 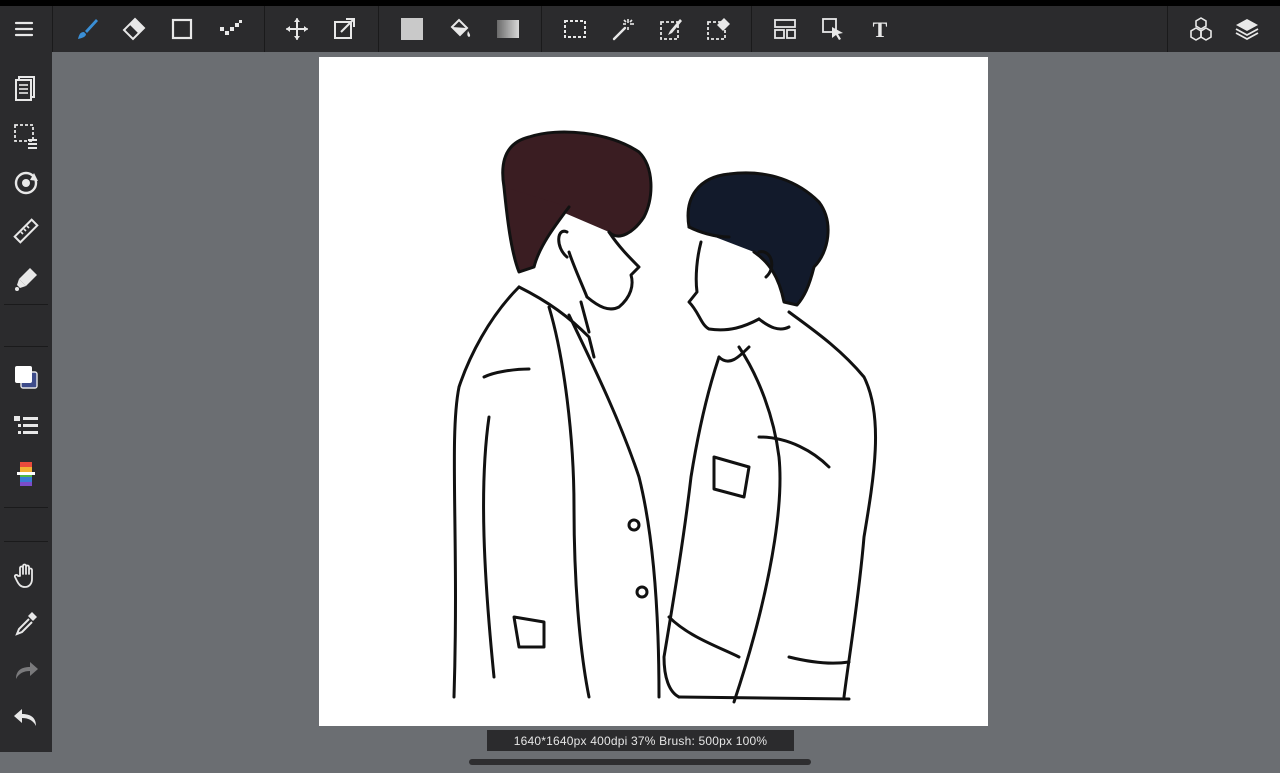 I want to click on bucket-icon, so click(x=460, y=29).